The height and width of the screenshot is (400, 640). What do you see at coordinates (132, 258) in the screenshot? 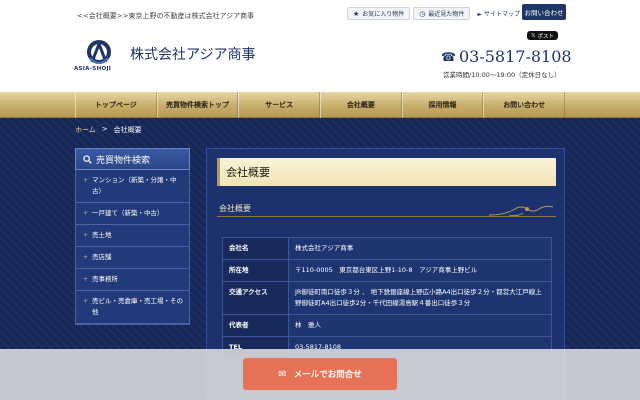
I see `sidebar-item-store: 売店舗` at bounding box center [132, 258].